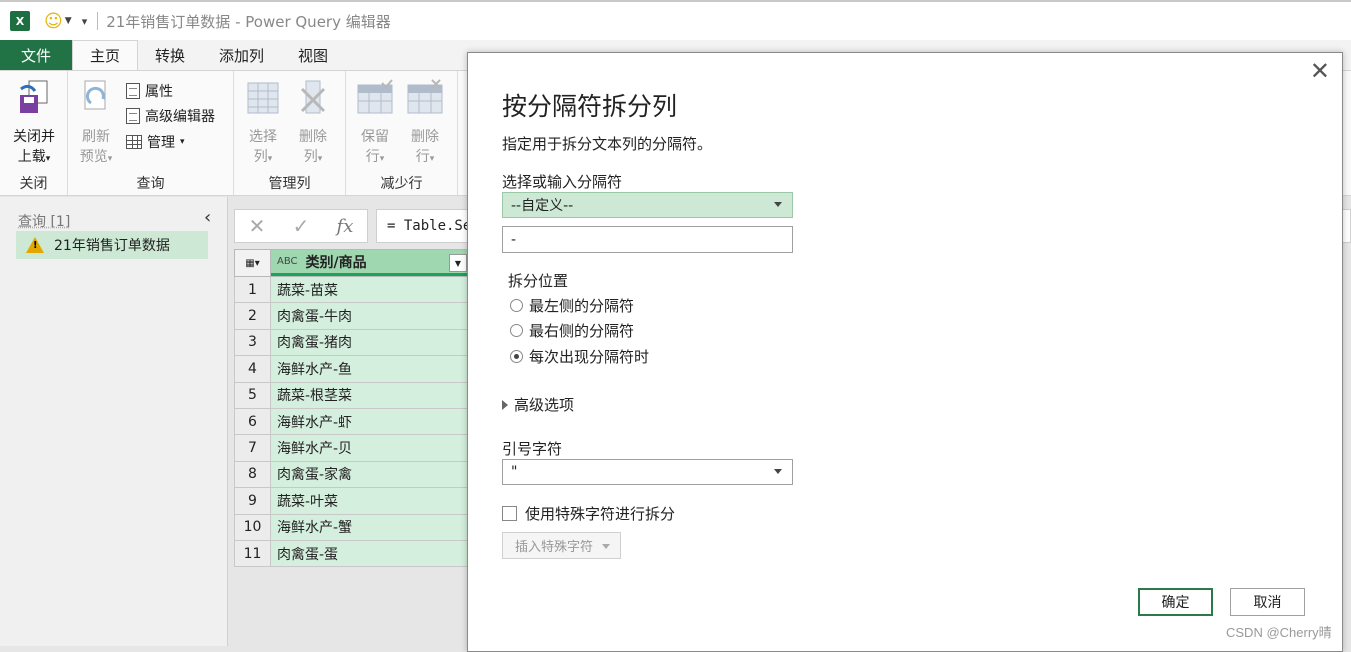 This screenshot has width=1351, height=652. Describe the element at coordinates (370, 369) in the screenshot. I see `table-cell: 海鲜水产-鱼` at that location.